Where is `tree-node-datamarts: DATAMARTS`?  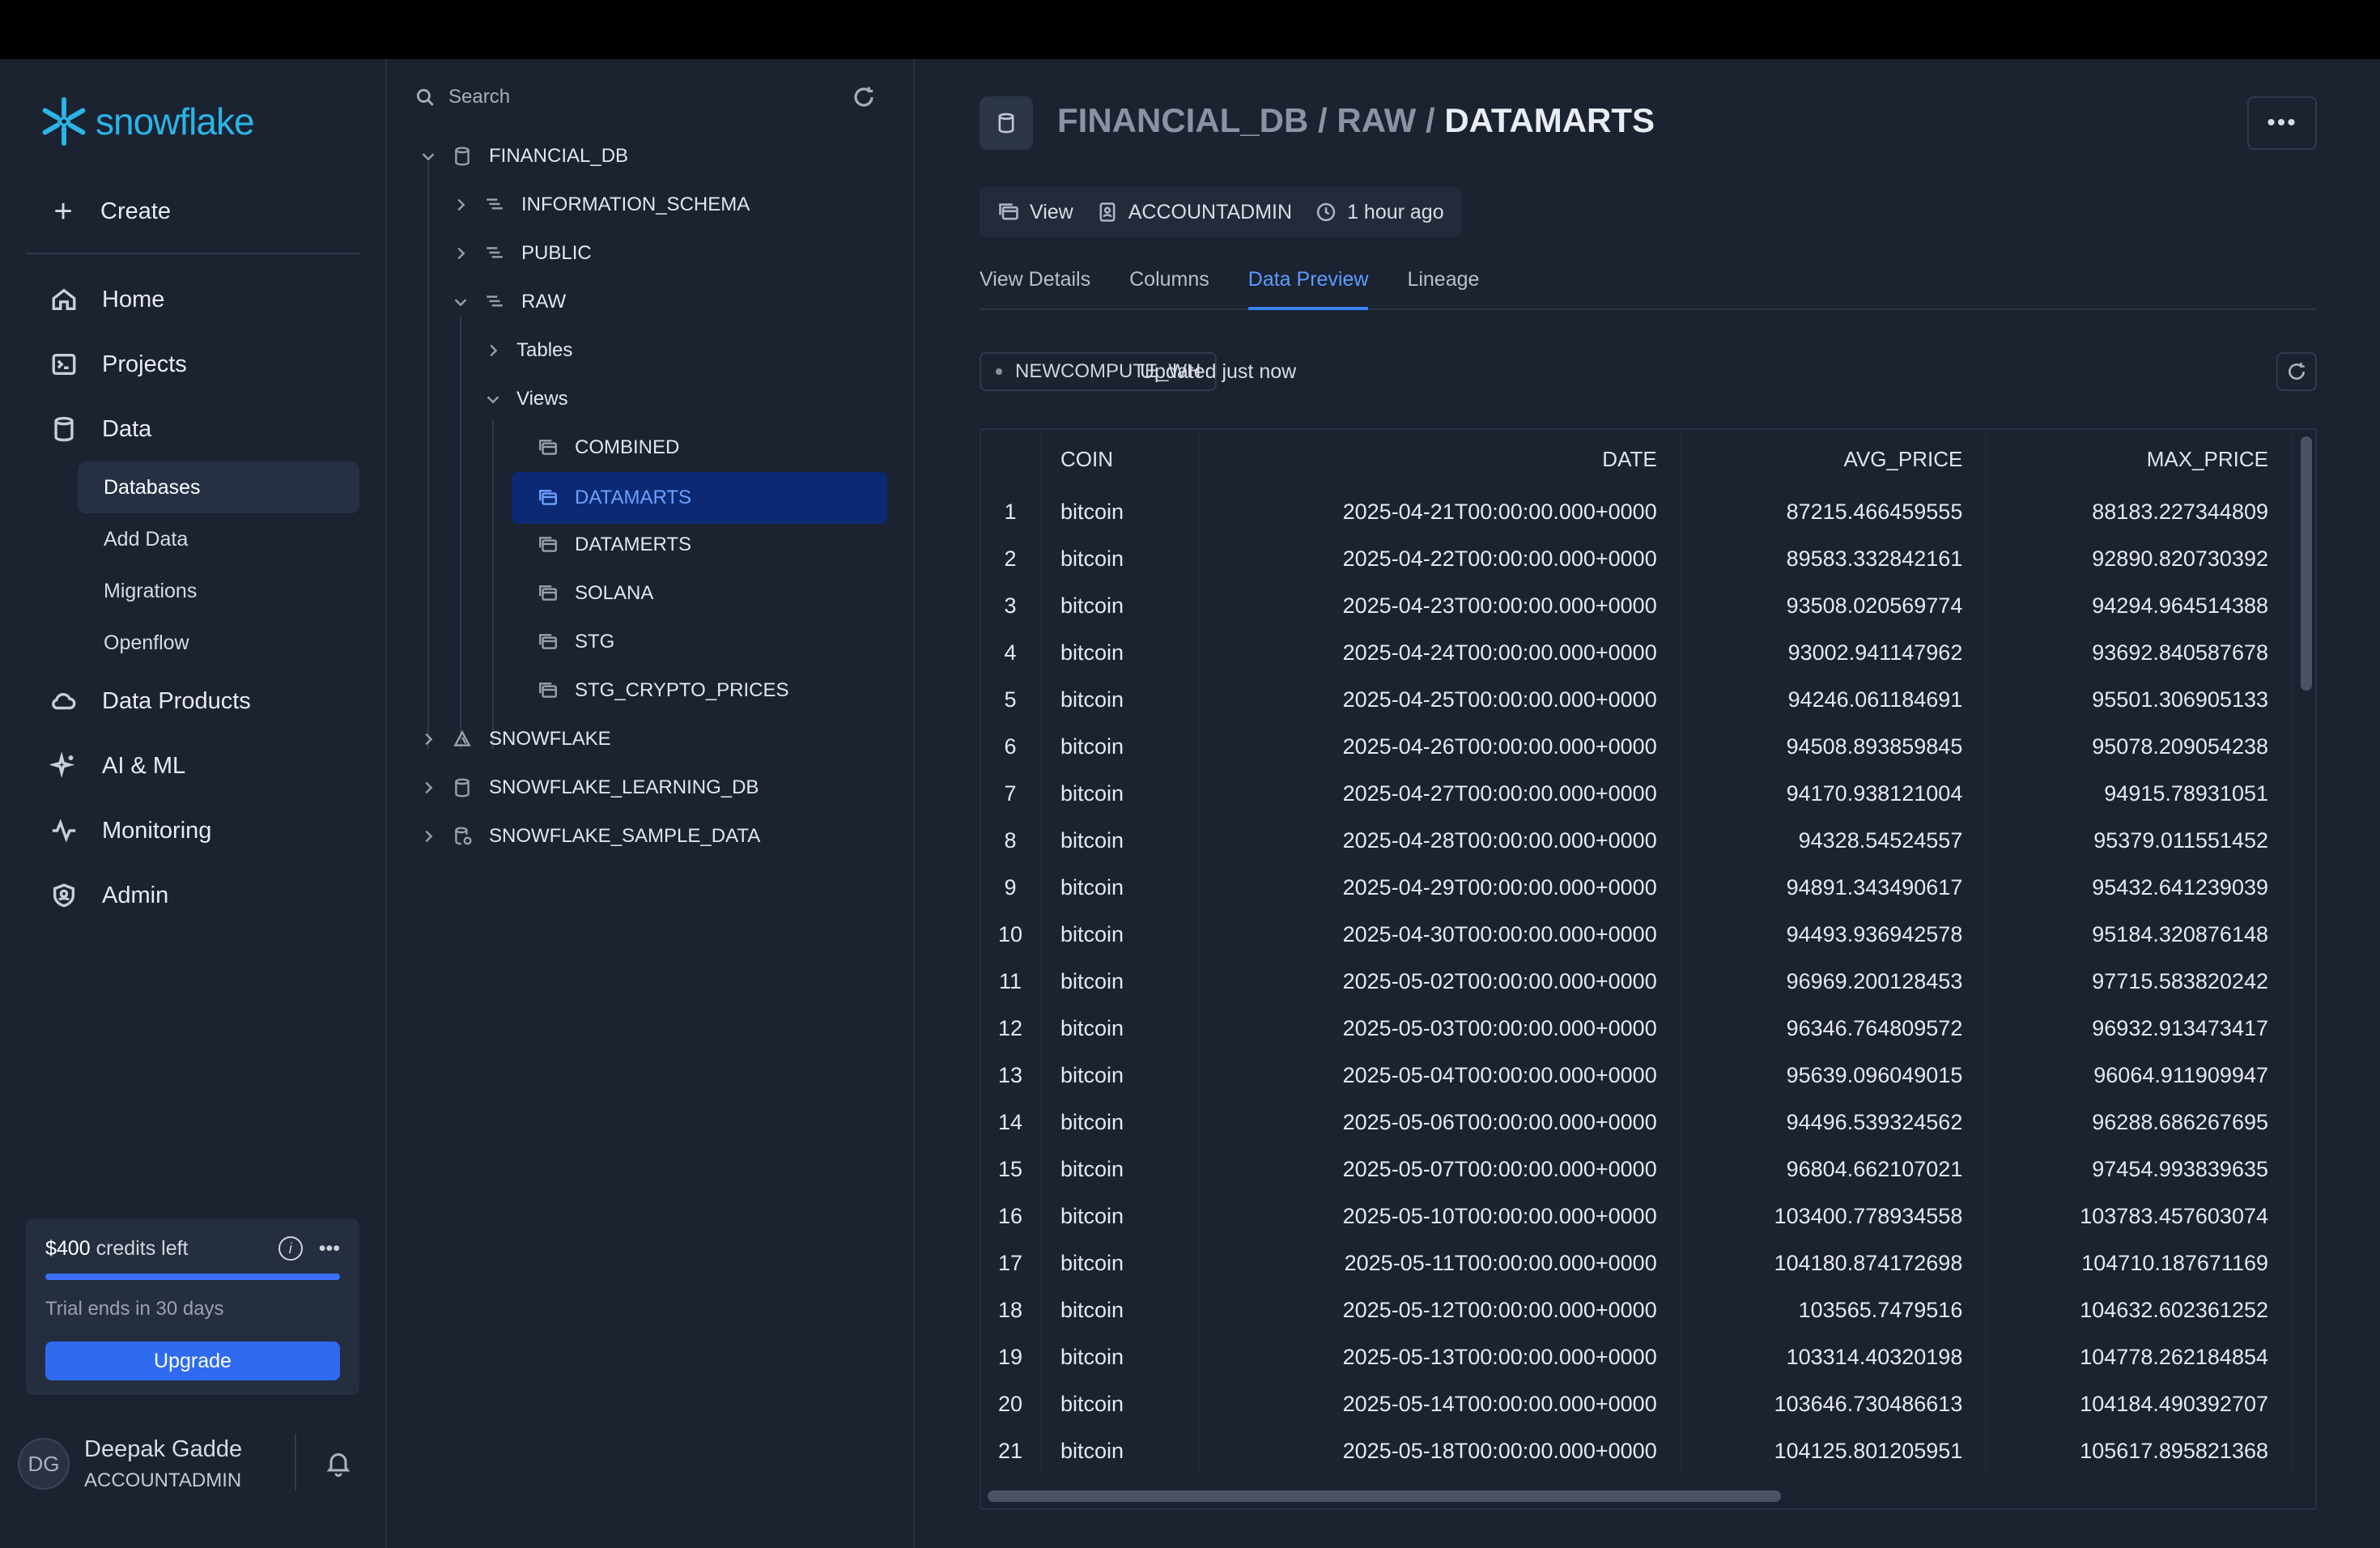 tree-node-datamarts: DATAMARTS is located at coordinates (699, 498).